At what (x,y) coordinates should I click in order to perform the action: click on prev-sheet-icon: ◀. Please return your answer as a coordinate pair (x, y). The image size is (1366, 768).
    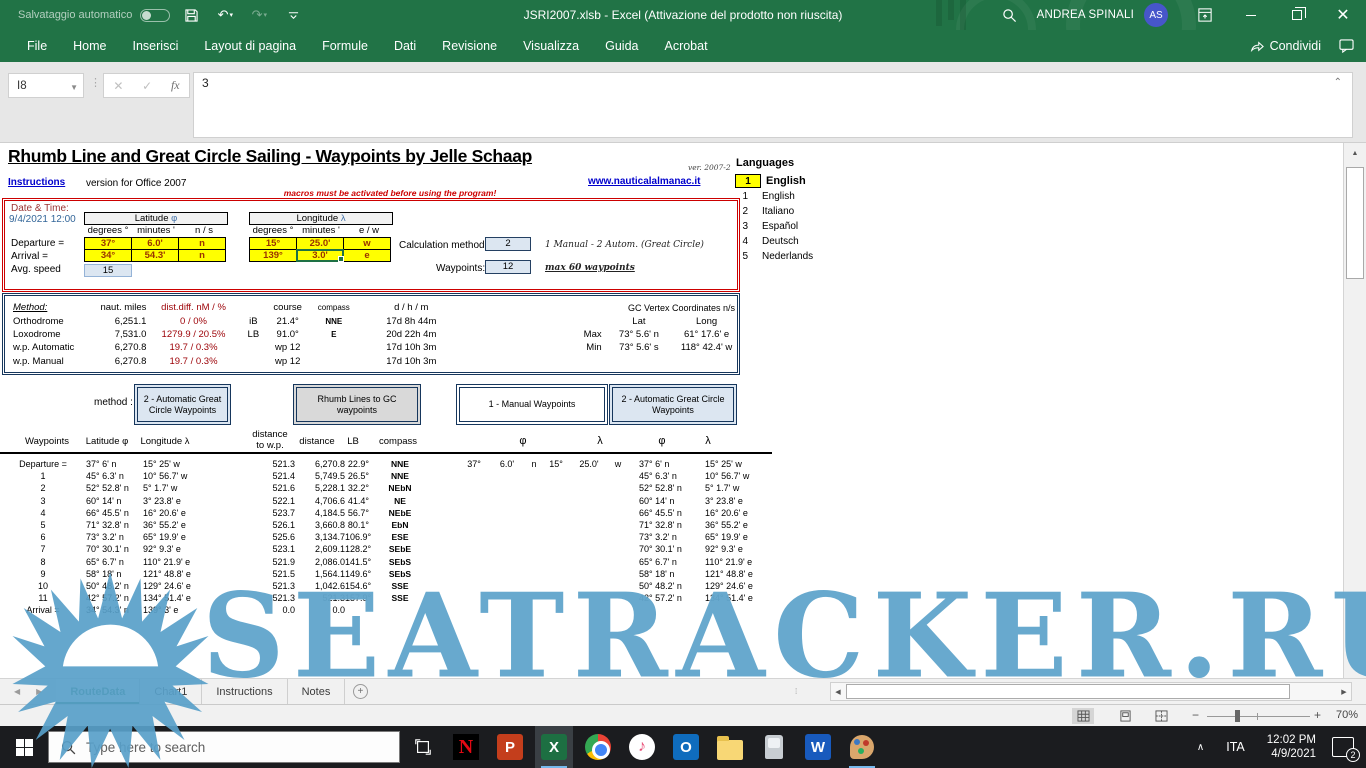
    Looking at the image, I should click on (17, 691).